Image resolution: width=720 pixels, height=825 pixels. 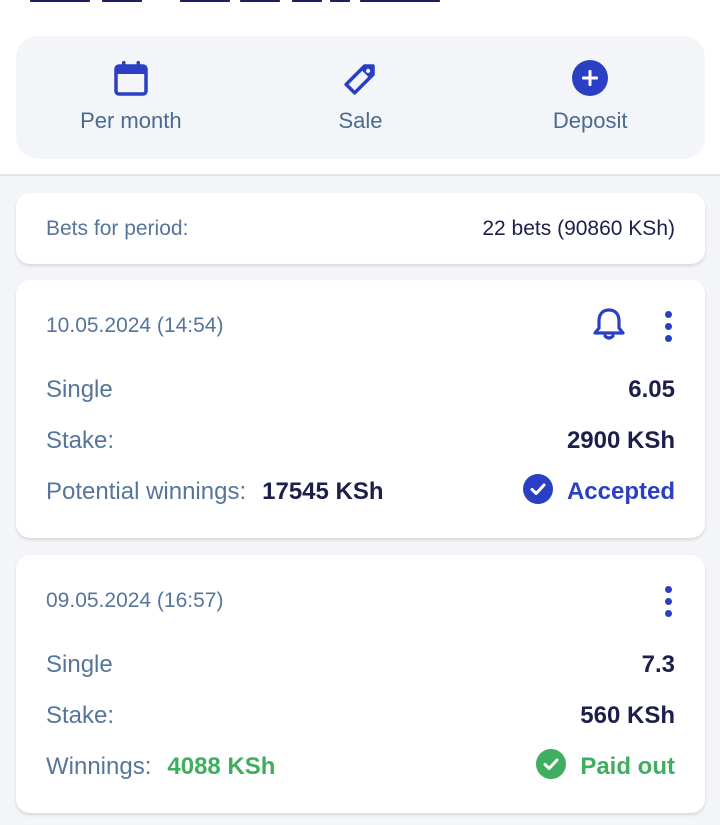 I want to click on sale-label: Sale, so click(x=360, y=120).